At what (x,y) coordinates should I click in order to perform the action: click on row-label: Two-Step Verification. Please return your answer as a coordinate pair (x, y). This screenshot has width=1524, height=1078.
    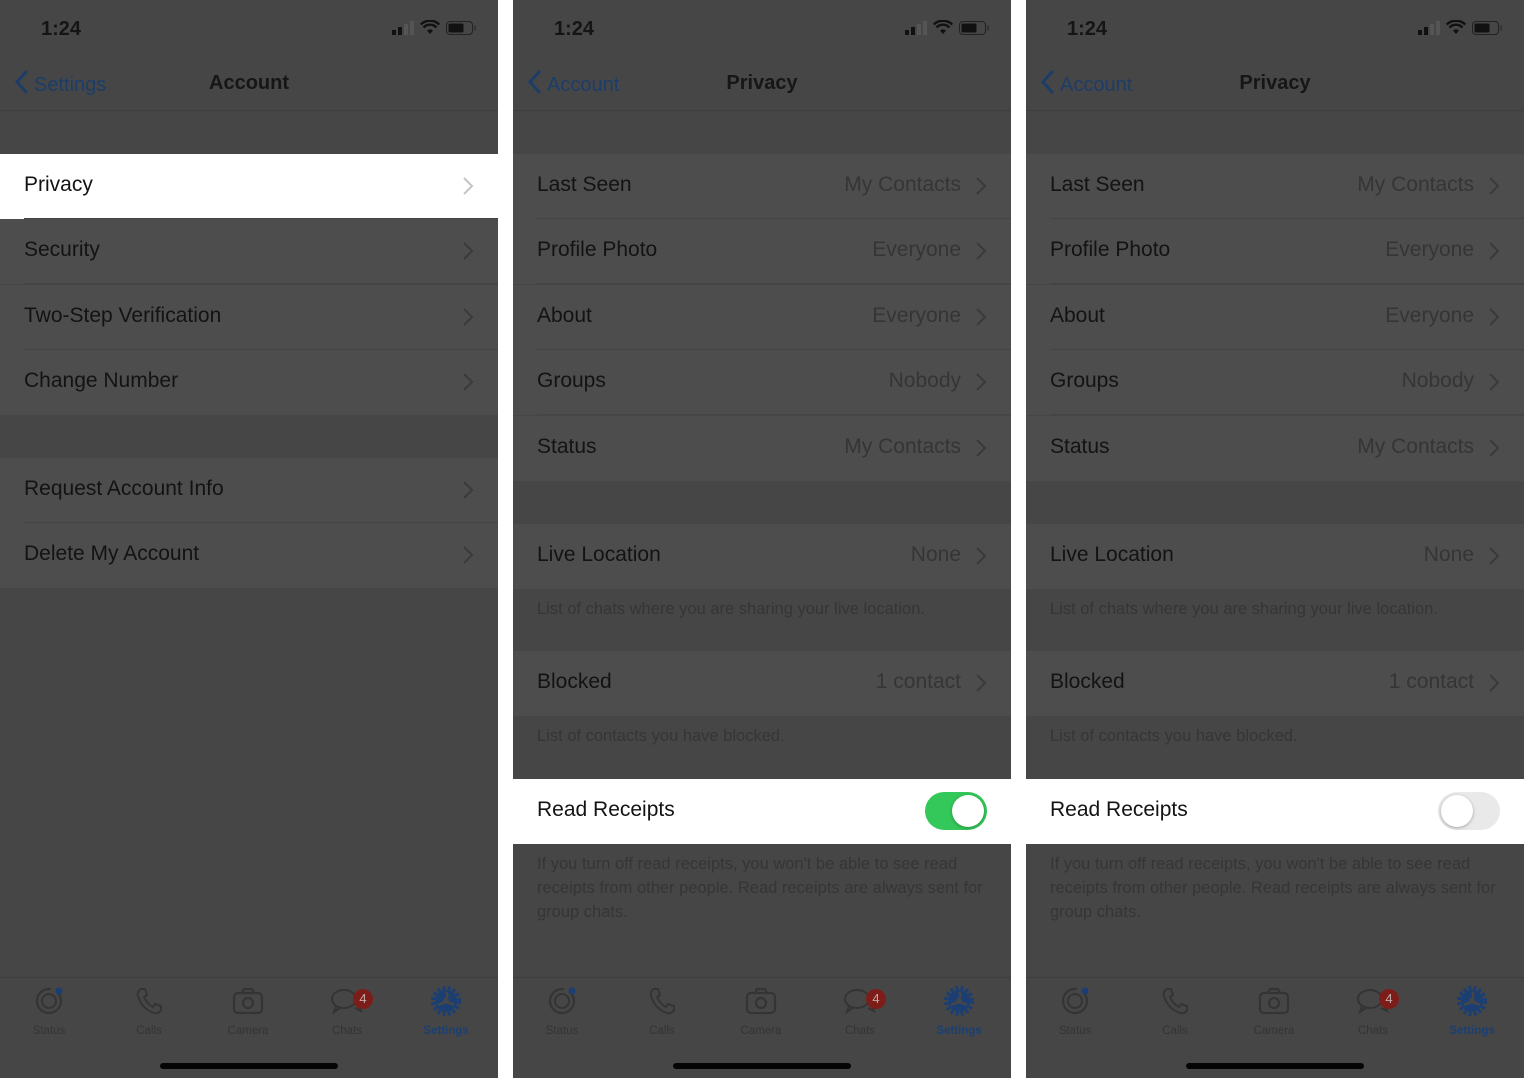
    Looking at the image, I should click on (123, 315).